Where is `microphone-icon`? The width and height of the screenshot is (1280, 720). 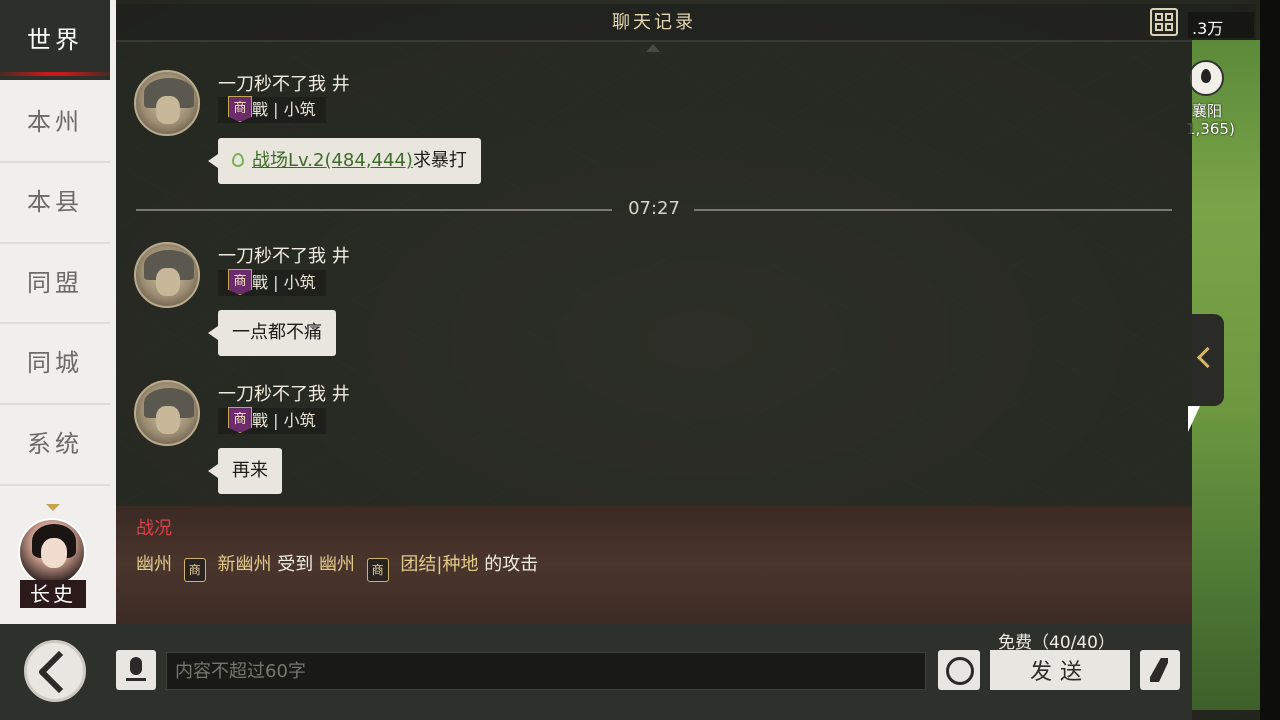 microphone-icon is located at coordinates (136, 670).